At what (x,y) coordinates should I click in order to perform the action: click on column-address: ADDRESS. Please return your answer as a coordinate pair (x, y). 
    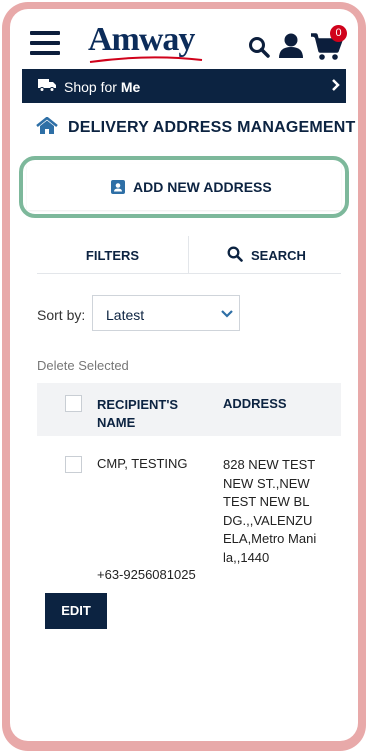
    Looking at the image, I should click on (255, 403).